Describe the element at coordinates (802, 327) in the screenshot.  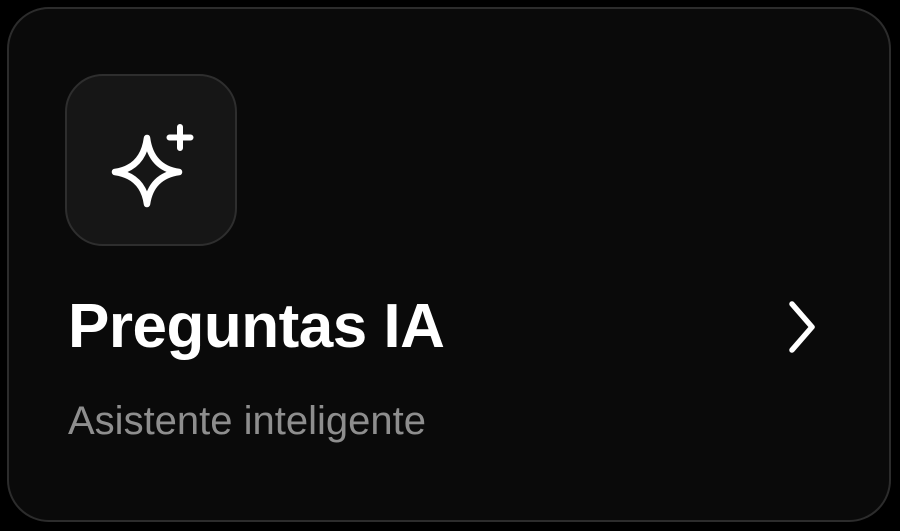
I see `chevron-right-icon` at that location.